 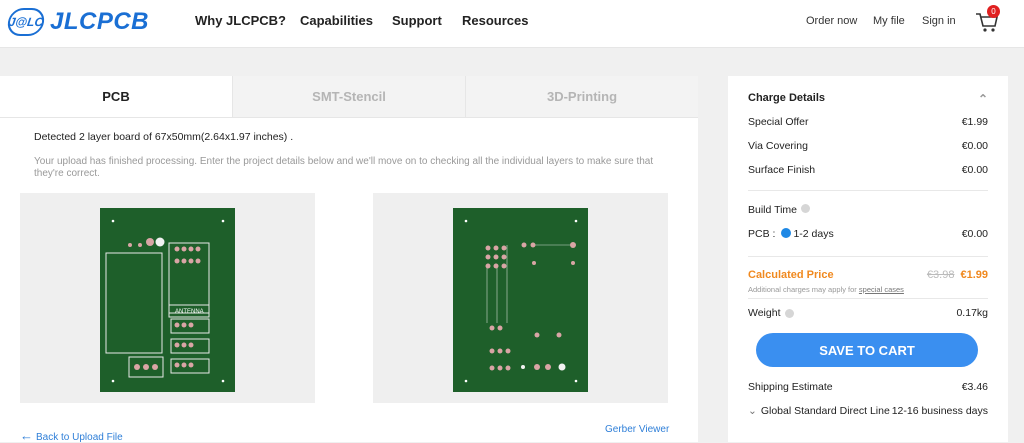 I want to click on order-now-link: Order now, so click(x=831, y=21).